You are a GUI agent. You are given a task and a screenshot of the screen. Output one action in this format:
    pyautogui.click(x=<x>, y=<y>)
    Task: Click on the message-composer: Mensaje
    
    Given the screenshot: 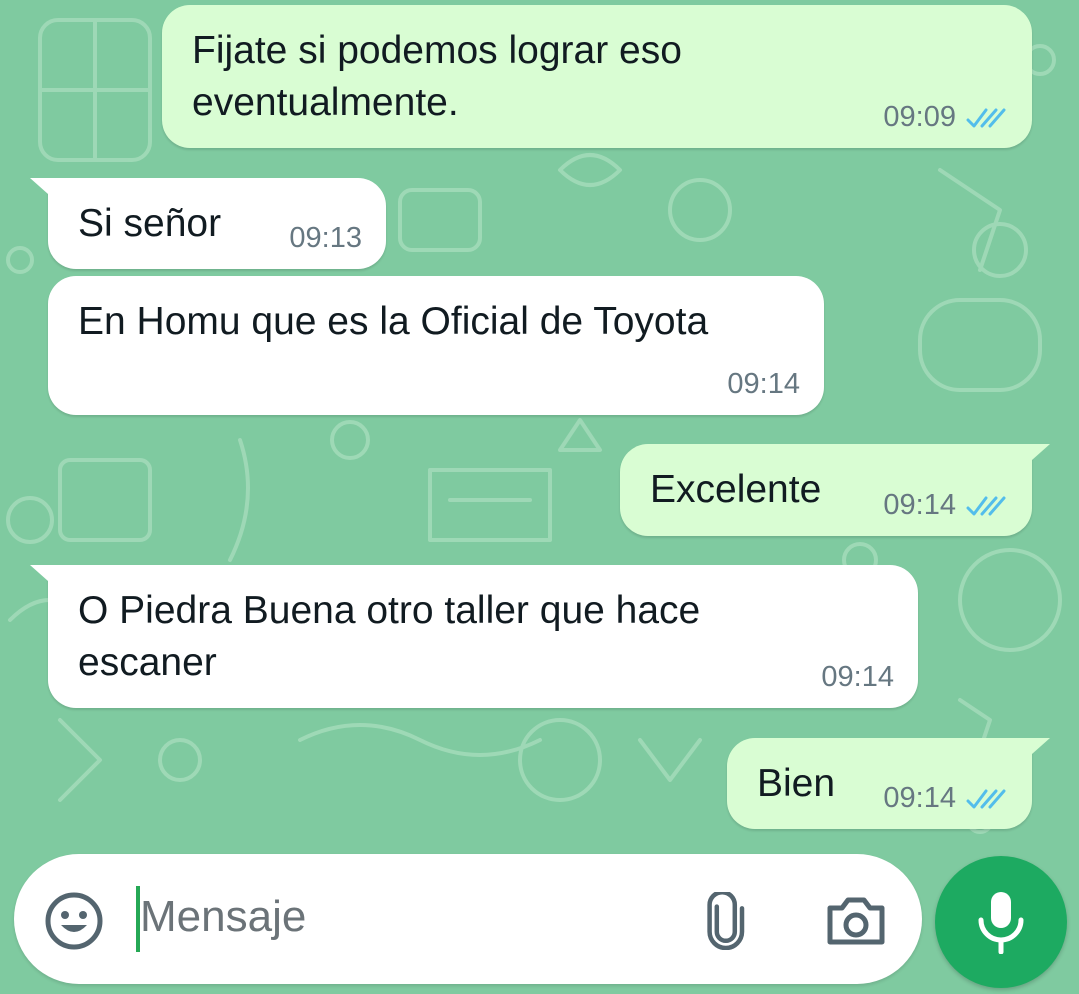 What is the action you would take?
    pyautogui.click(x=468, y=919)
    